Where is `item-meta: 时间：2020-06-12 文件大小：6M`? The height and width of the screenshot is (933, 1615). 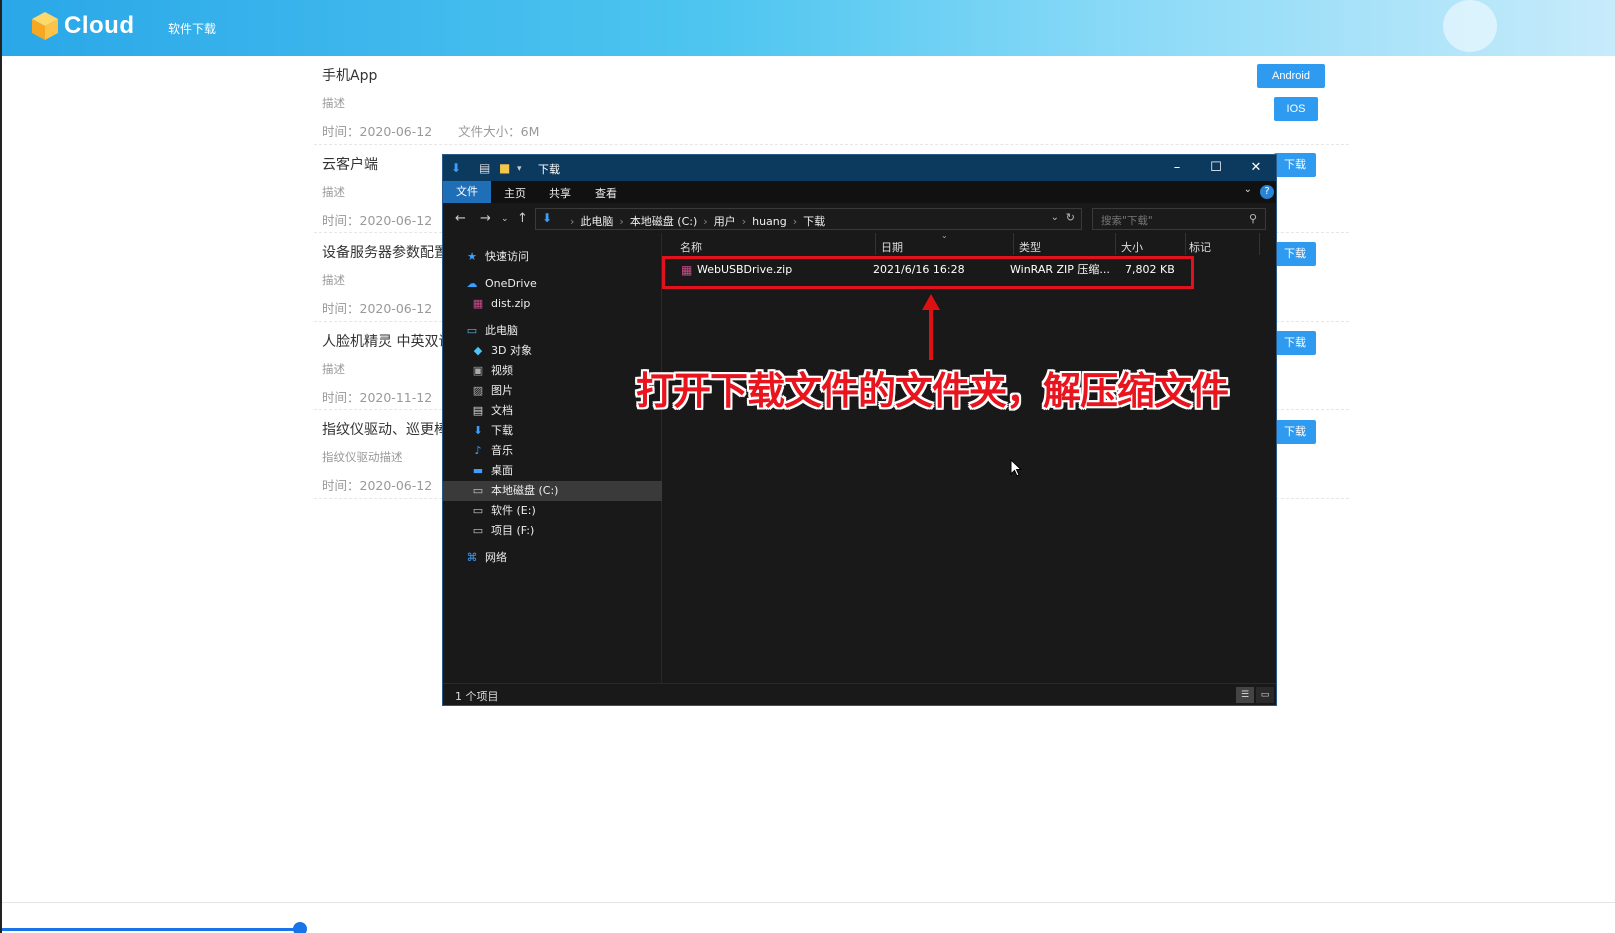
item-meta: 时间：2020-06-12 文件大小：6M is located at coordinates (430, 130).